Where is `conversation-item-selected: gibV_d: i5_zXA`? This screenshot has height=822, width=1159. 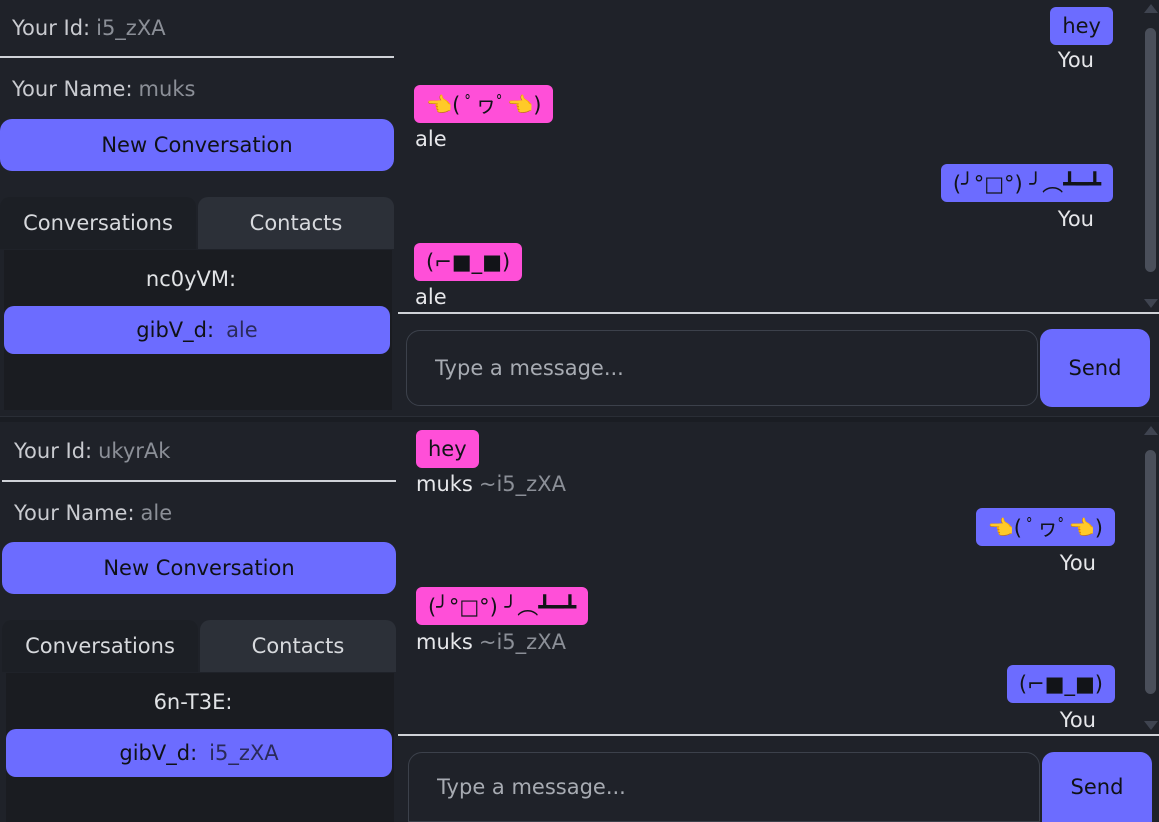
conversation-item-selected: gibV_d: i5_zXA is located at coordinates (199, 753).